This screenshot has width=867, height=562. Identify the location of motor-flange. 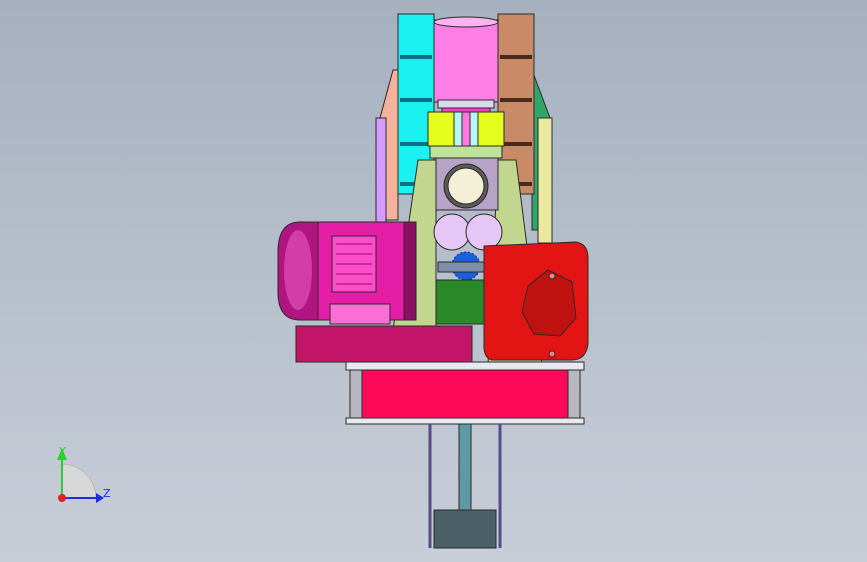
(410, 271).